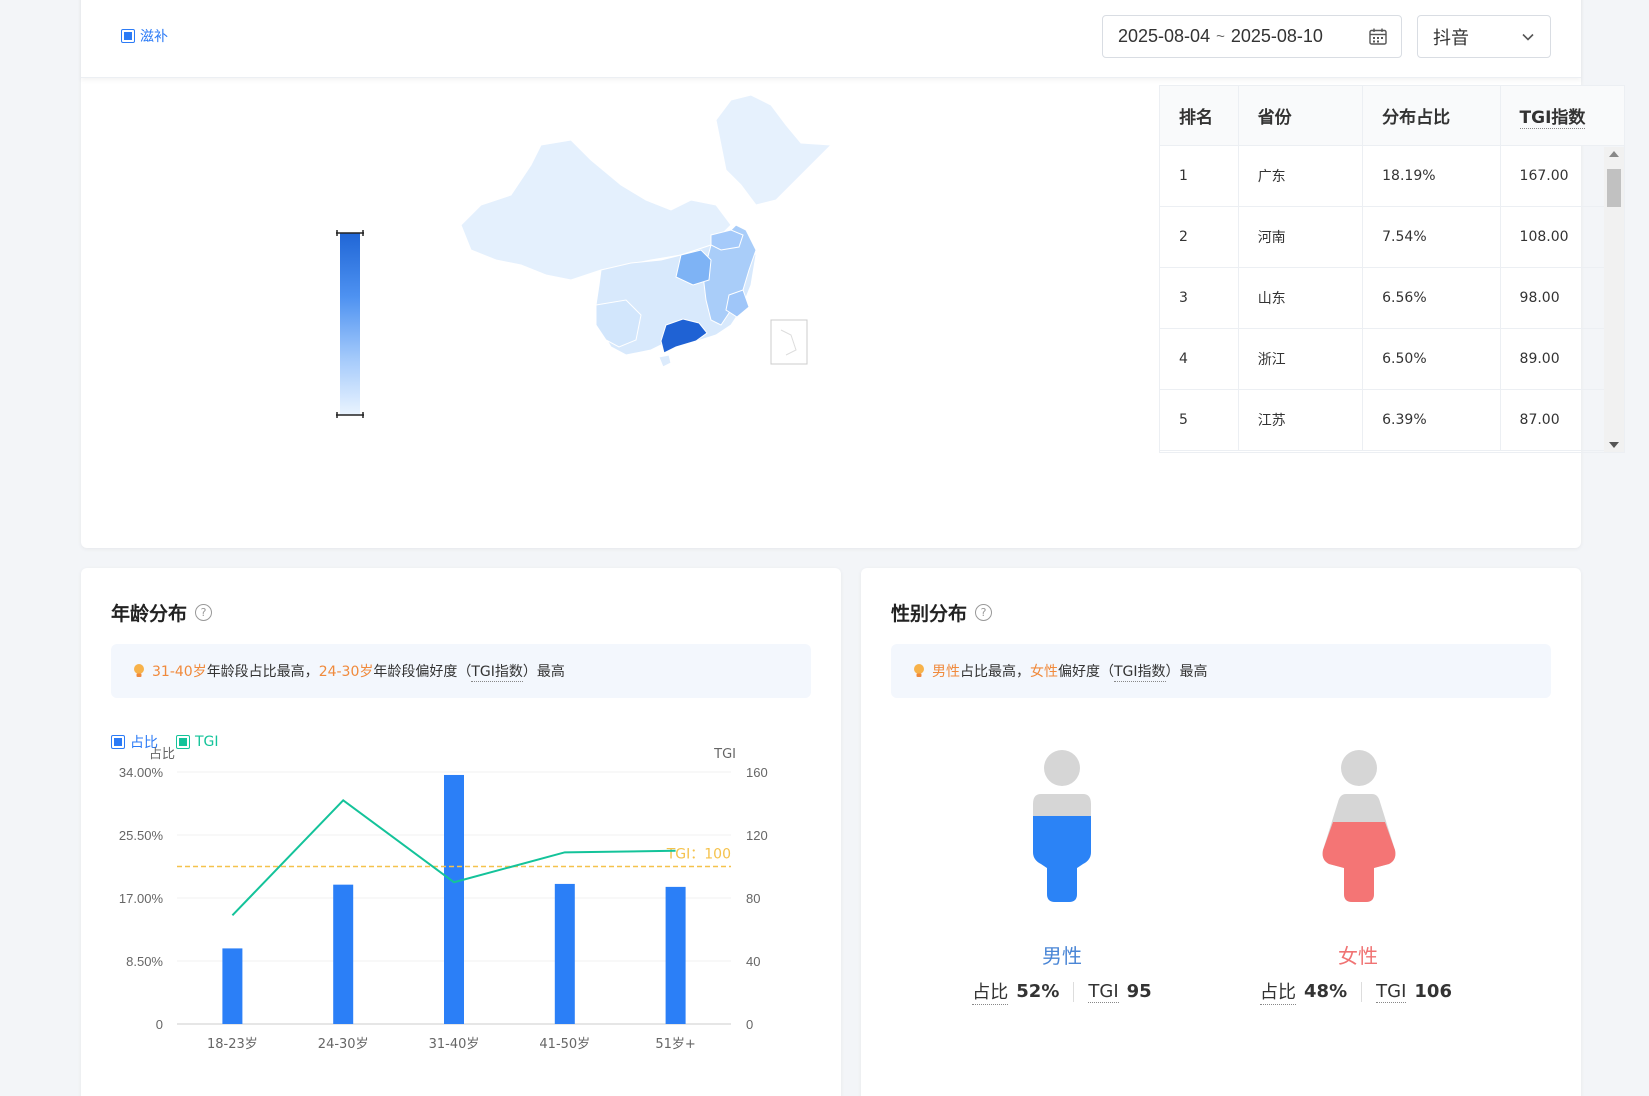 This screenshot has height=1096, width=1649. I want to click on checkbox-icon, so click(128, 36).